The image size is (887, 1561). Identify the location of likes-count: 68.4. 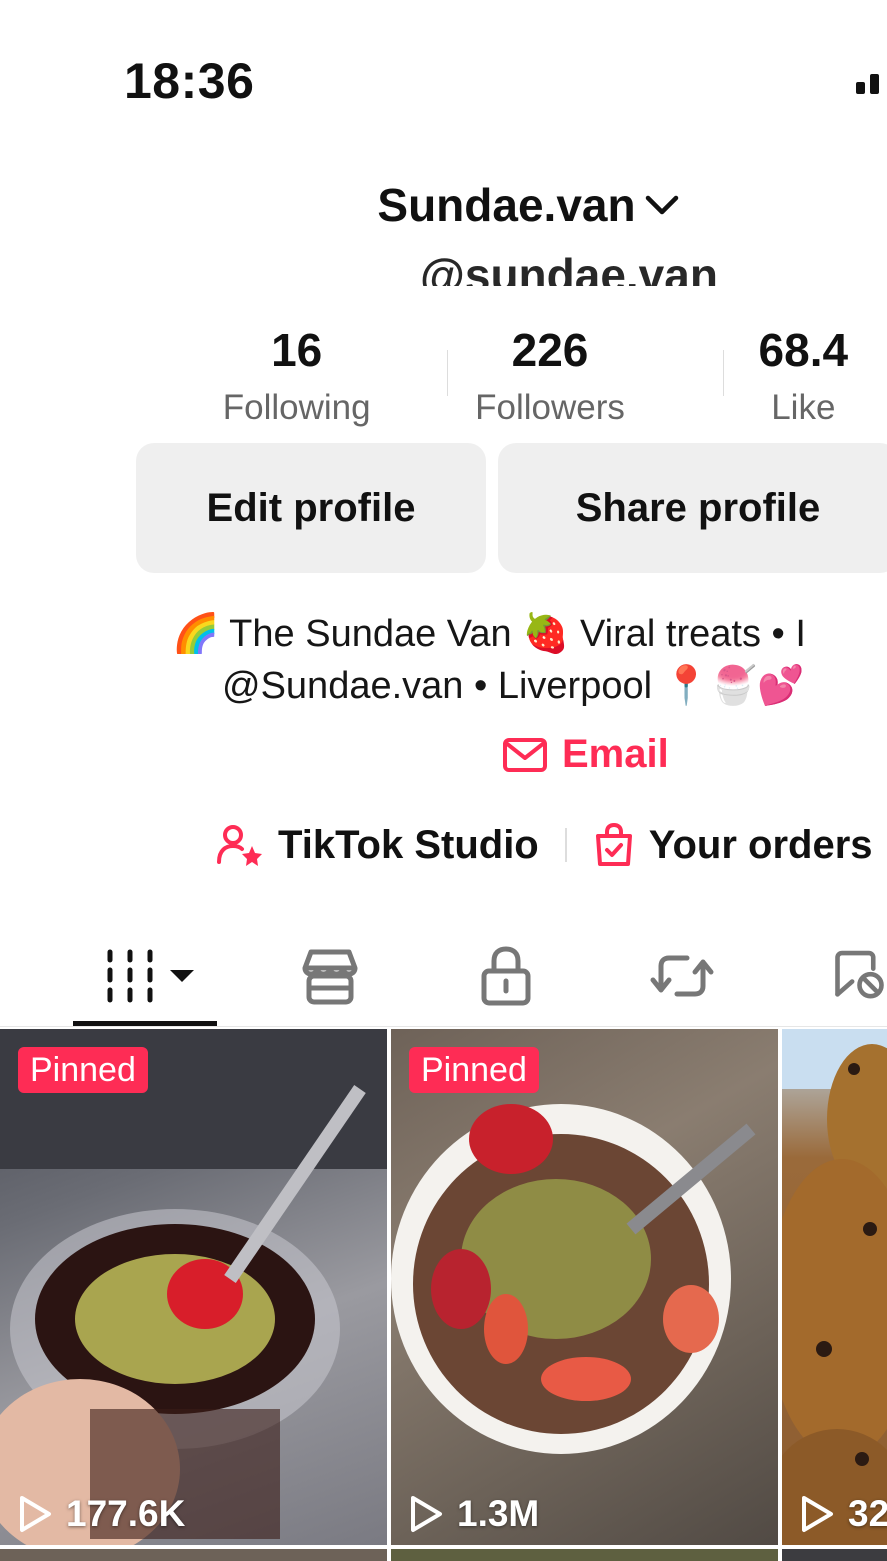
(803, 350).